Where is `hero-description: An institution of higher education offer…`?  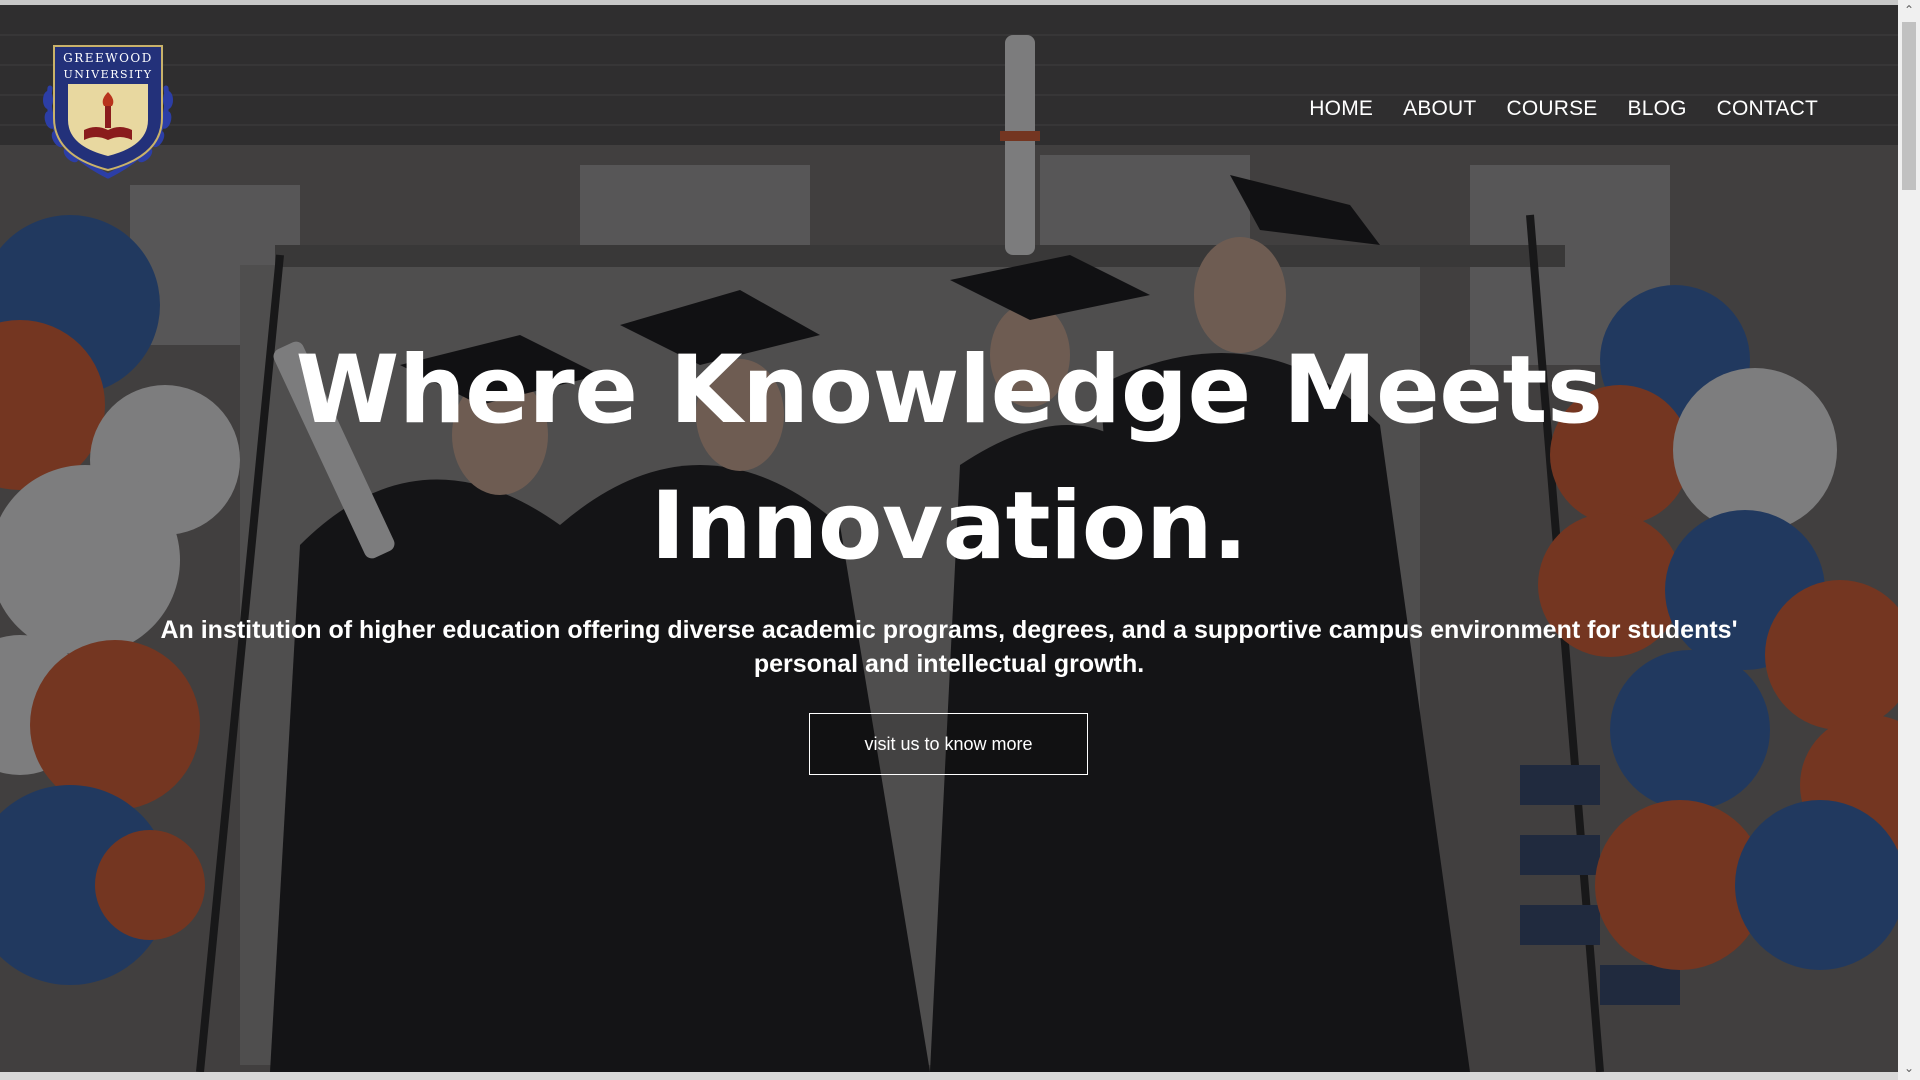 hero-description: An institution of higher education offer… is located at coordinates (949, 647).